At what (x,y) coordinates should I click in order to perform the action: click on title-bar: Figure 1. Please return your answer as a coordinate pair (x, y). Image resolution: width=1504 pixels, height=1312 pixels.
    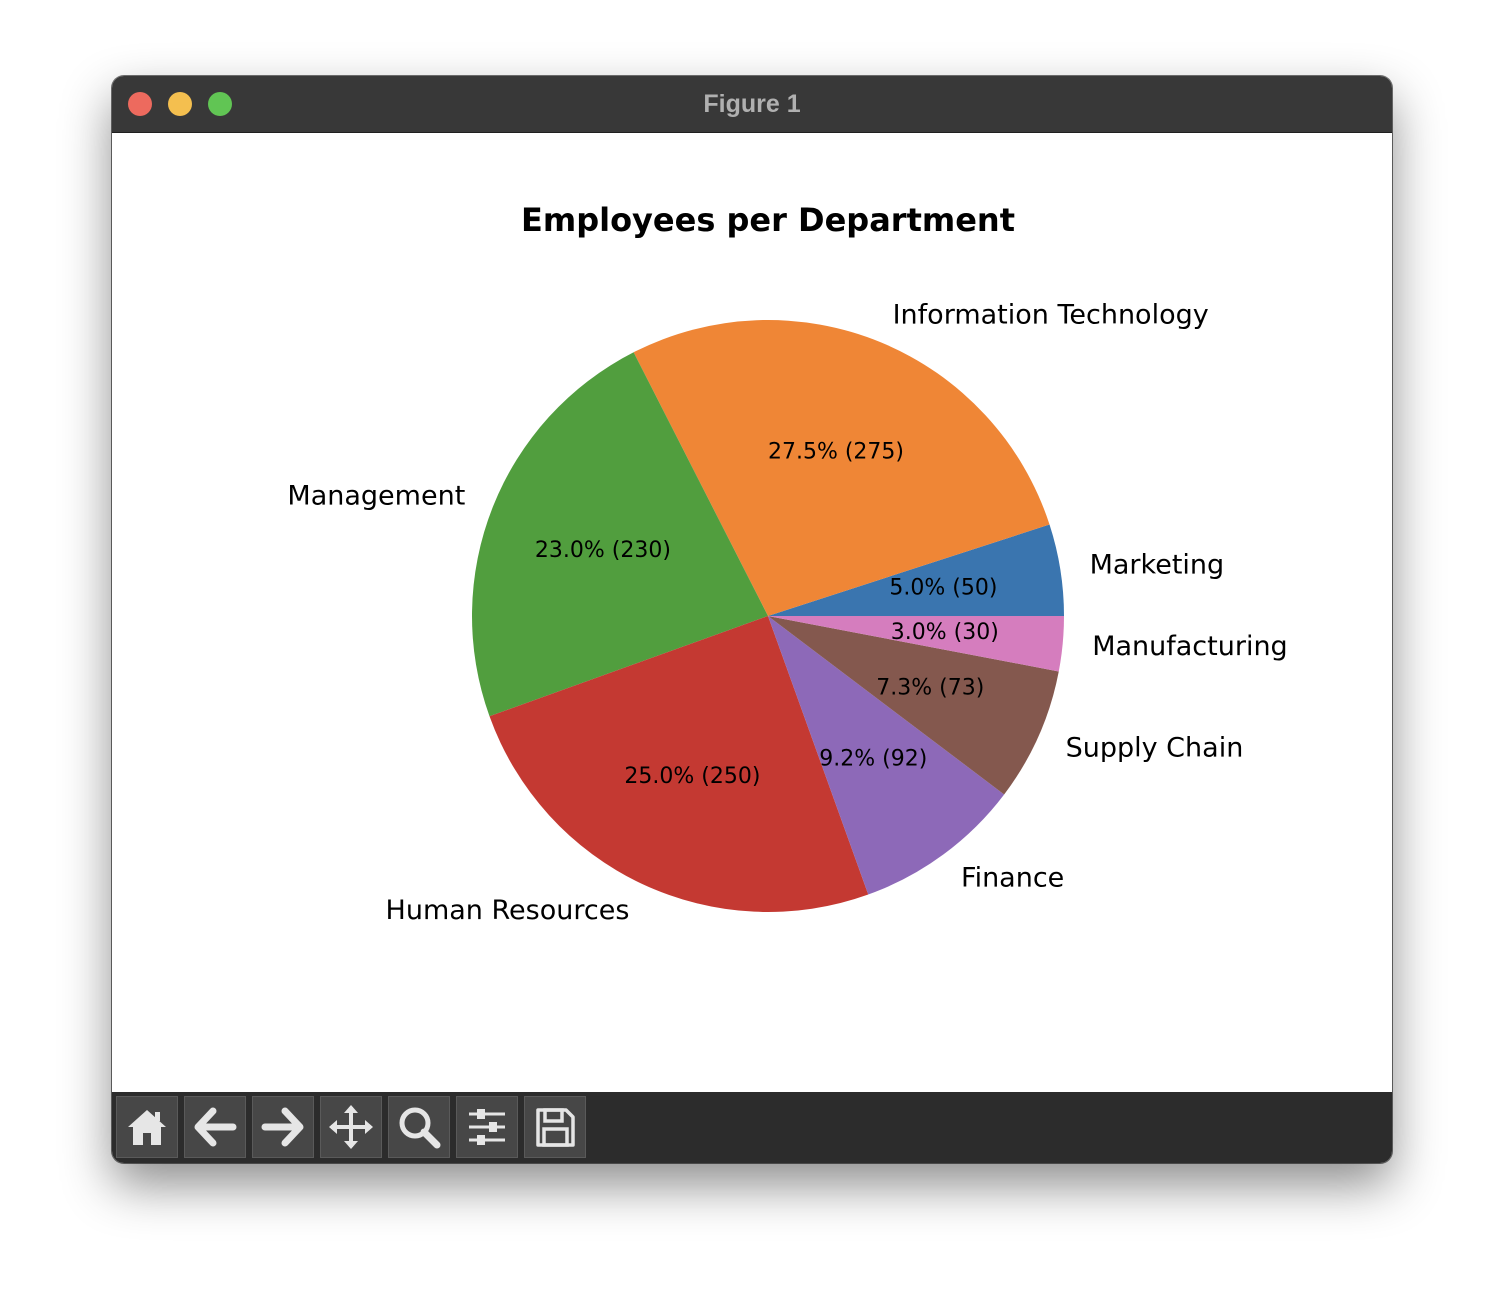
    Looking at the image, I should click on (752, 104).